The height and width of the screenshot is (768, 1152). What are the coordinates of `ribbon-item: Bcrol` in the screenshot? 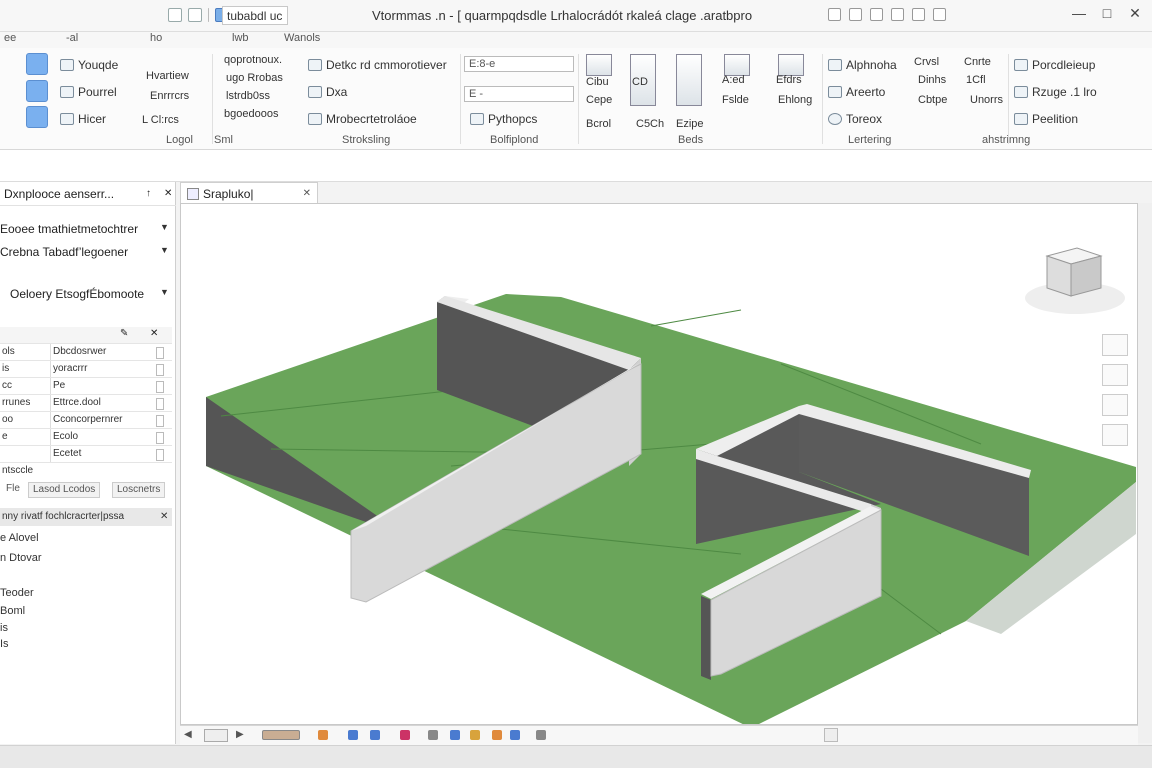 It's located at (598, 124).